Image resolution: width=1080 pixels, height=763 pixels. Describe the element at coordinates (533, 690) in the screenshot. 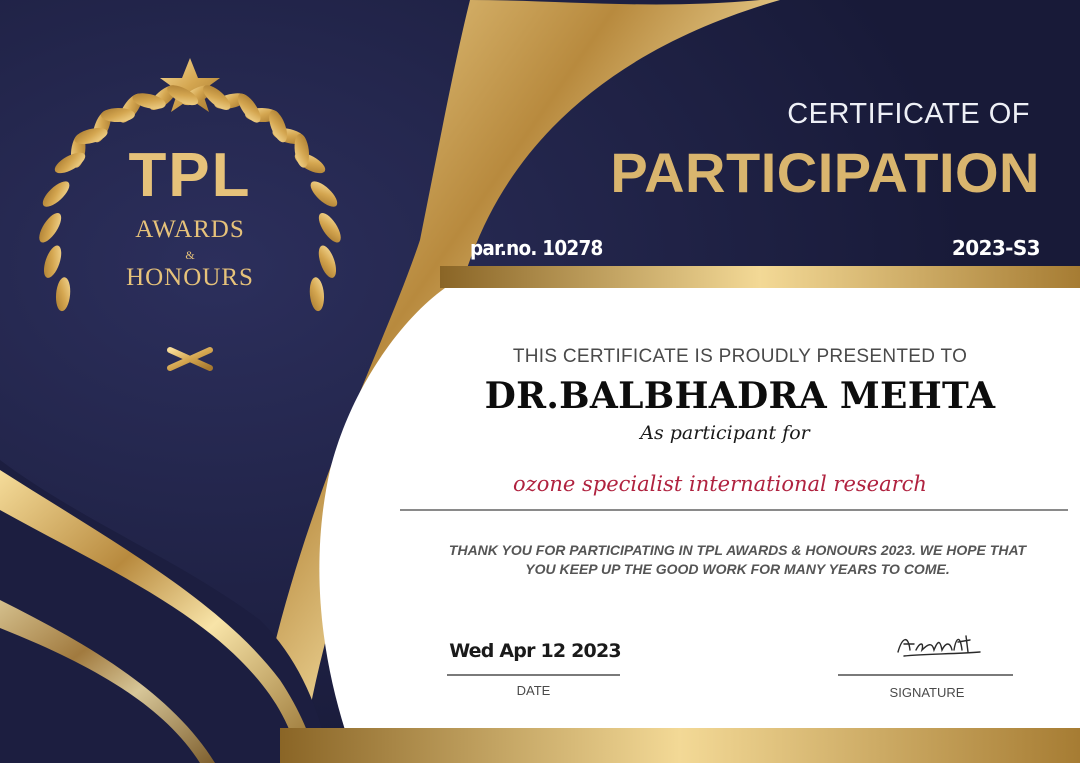

I see `date-label: DATE` at that location.